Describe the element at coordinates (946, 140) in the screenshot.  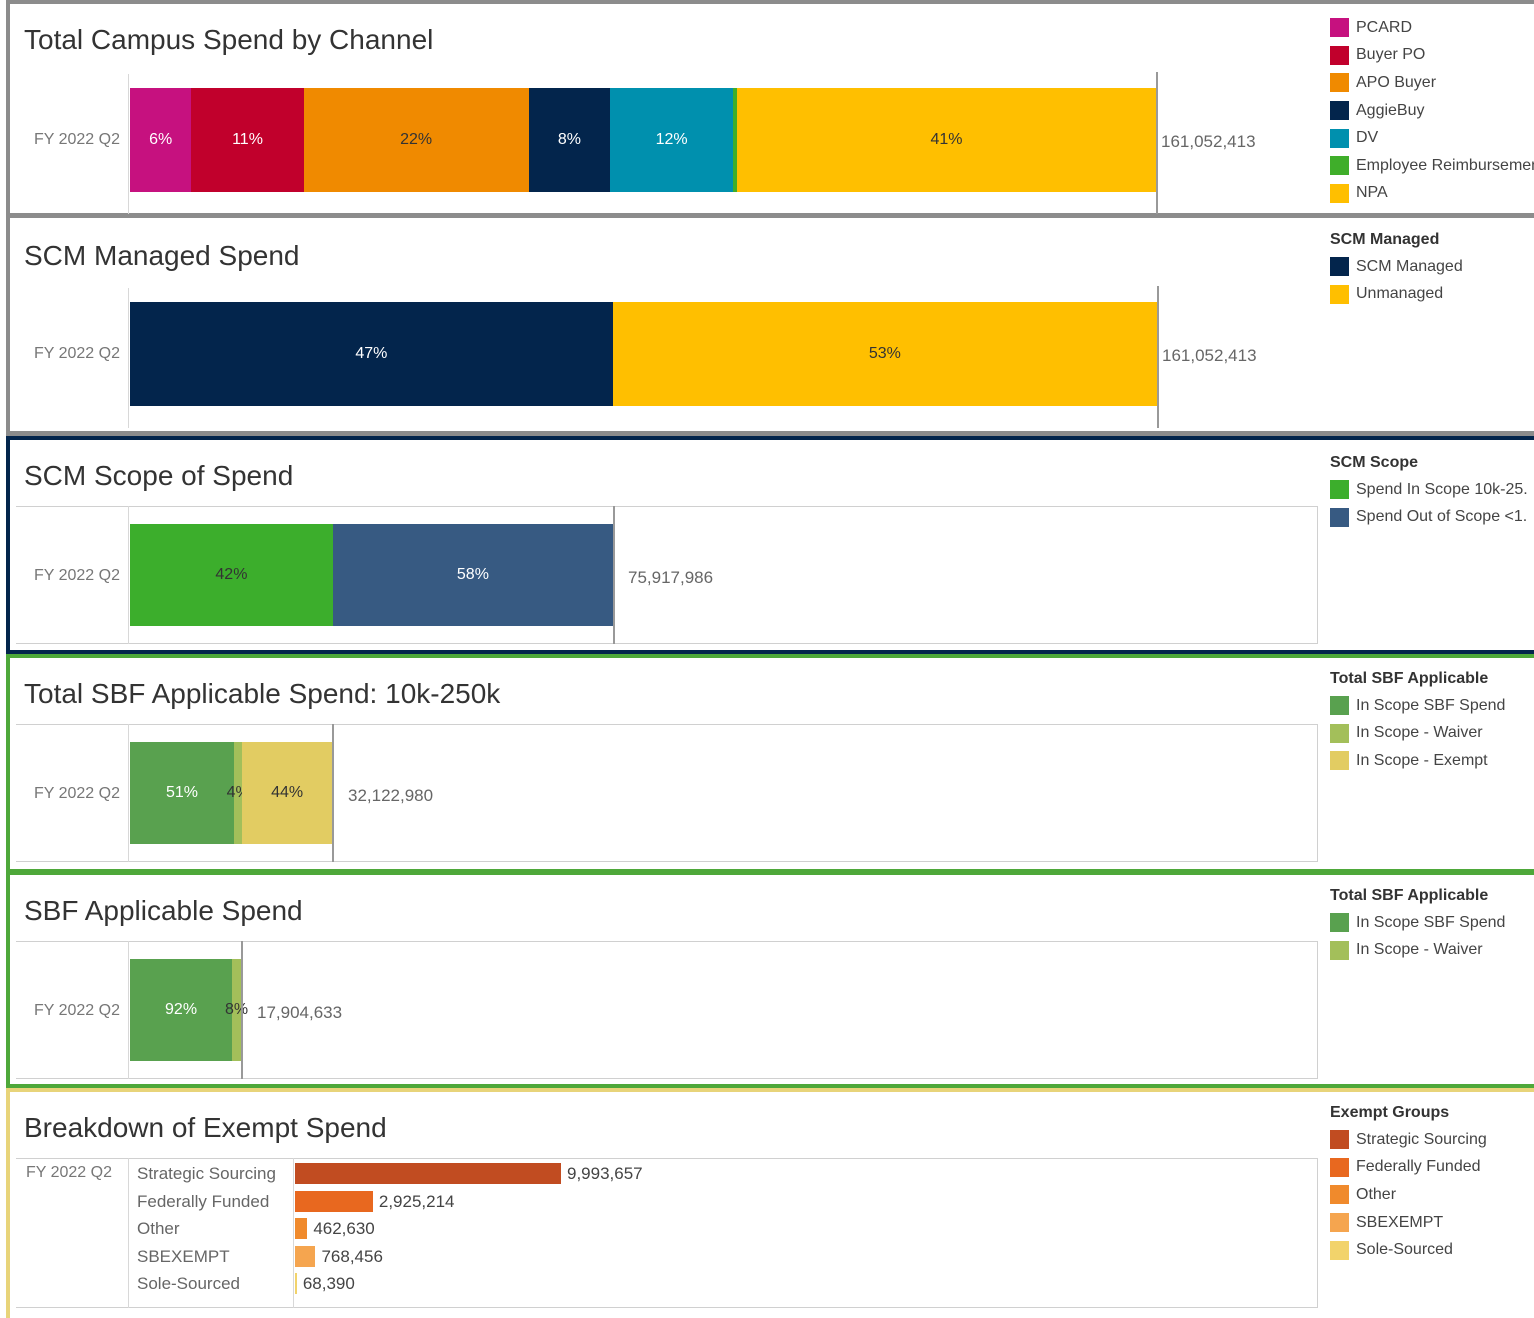
I see `bar-segment-npa: 41%` at that location.